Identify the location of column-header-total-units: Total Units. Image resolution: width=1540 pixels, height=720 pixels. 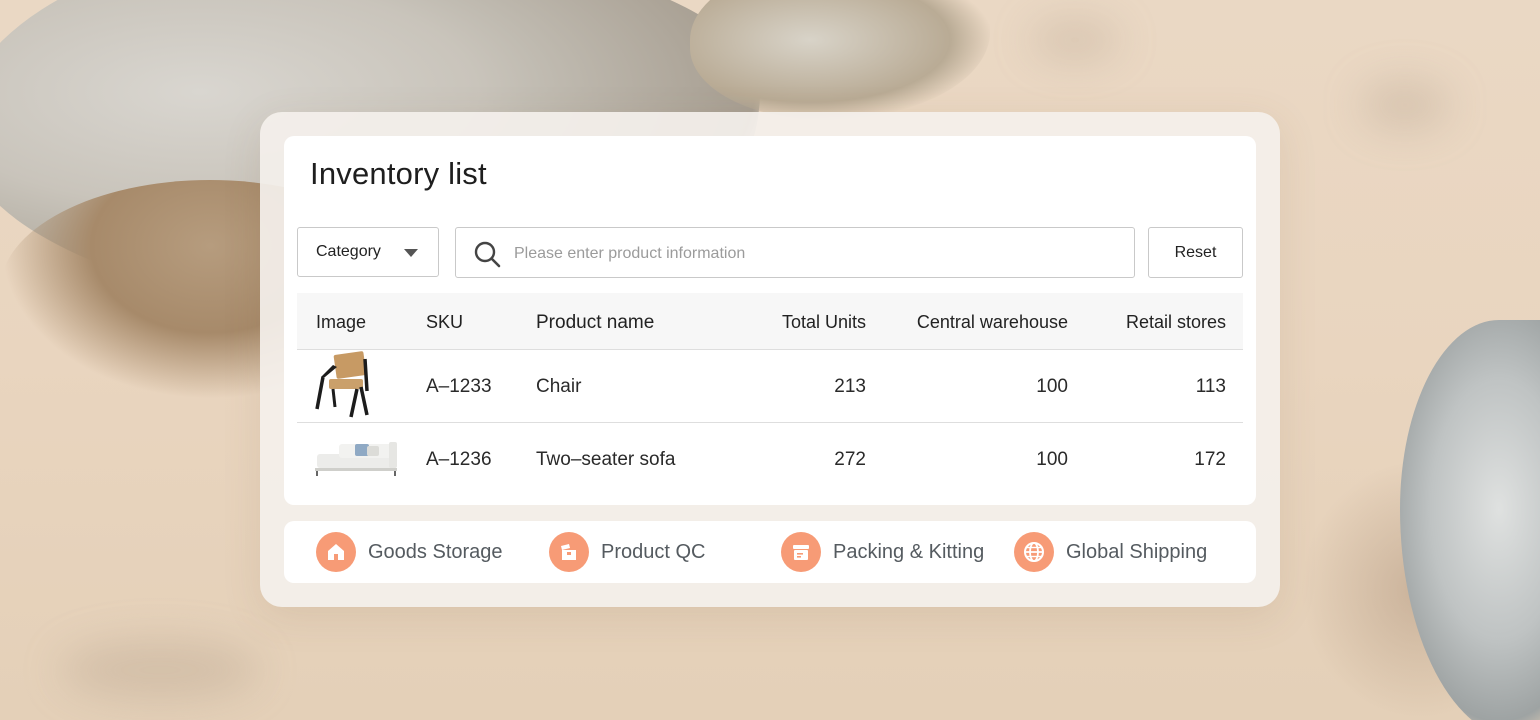
(823, 322).